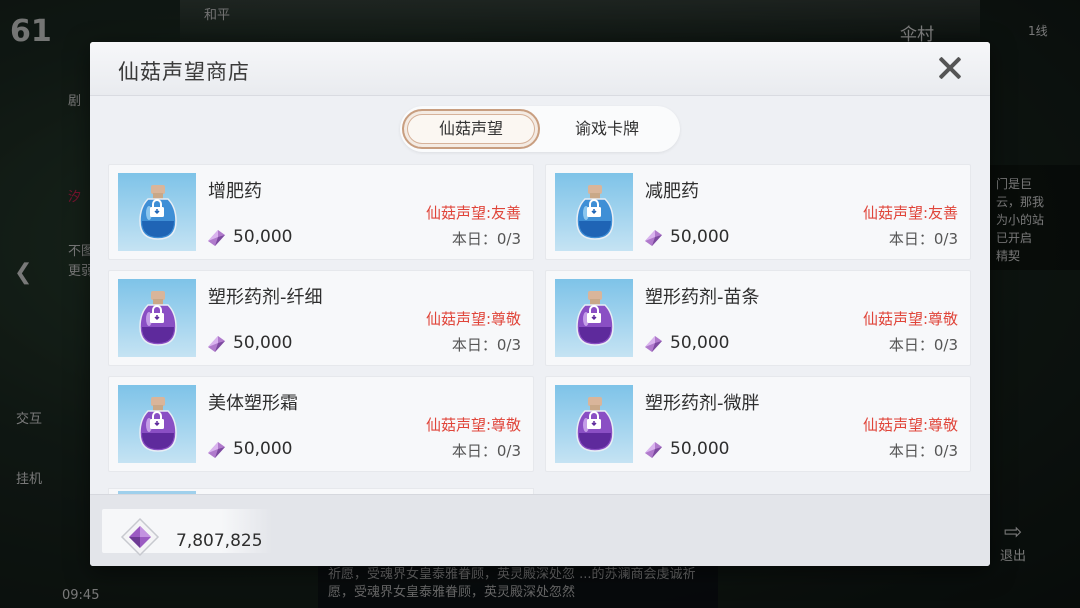 The image size is (1080, 608). What do you see at coordinates (672, 191) in the screenshot?
I see `item-name: 减肥药` at bounding box center [672, 191].